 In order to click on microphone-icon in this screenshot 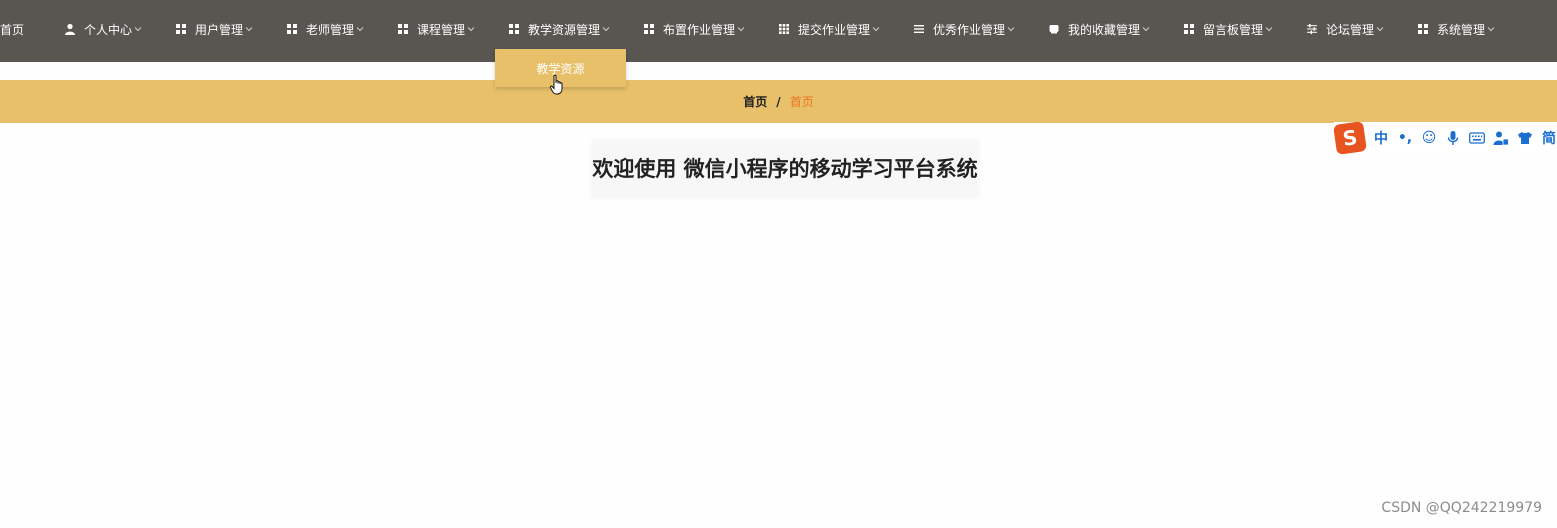, I will do `click(1453, 138)`.